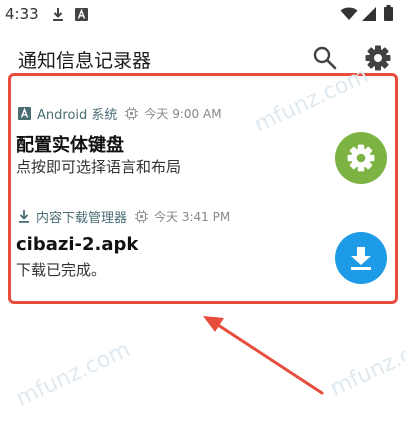 The image size is (405, 422). Describe the element at coordinates (263, 355) in the screenshot. I see `annotation-arrow` at that location.